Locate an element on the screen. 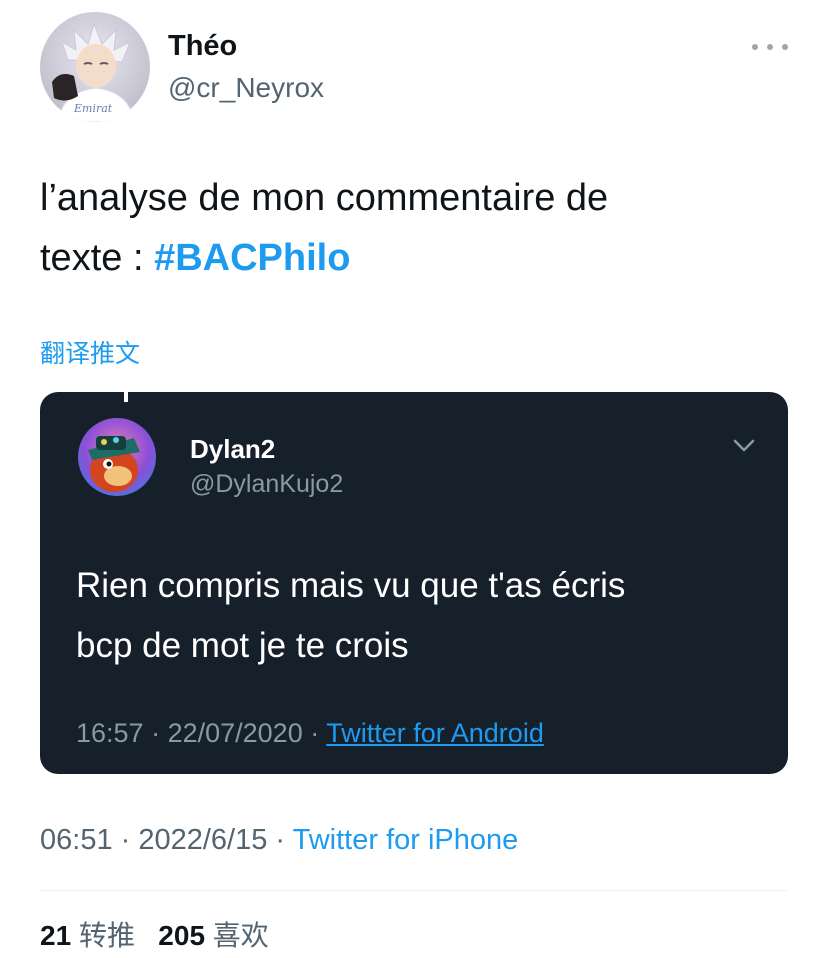 This screenshot has height=958, width=827. tweet-meta: 06:51 · 2022/6/15 · Twitter for iPhone is located at coordinates (279, 840).